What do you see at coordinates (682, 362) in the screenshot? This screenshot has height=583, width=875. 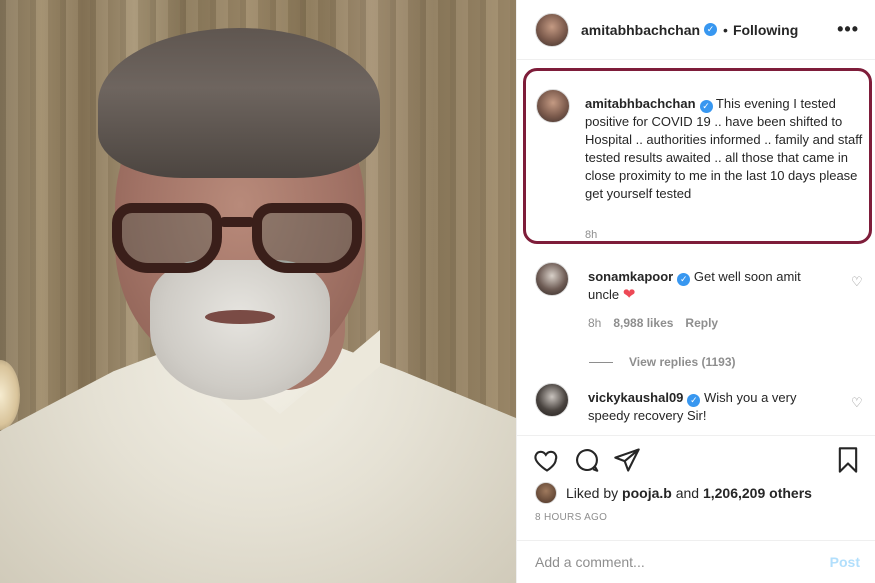 I see `view-replies-label: View replies (1193)` at bounding box center [682, 362].